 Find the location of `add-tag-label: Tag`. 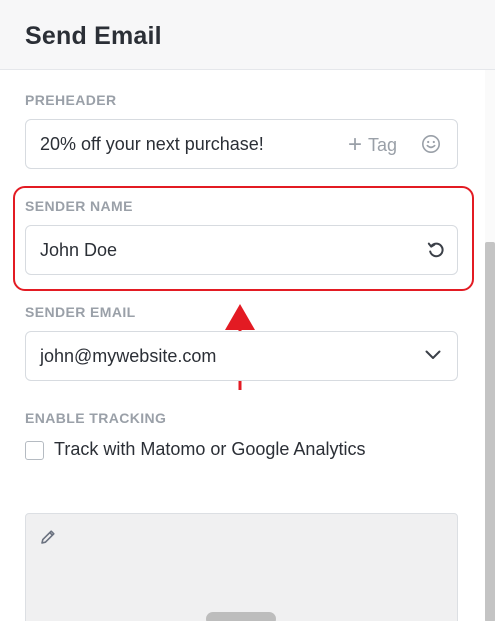

add-tag-label: Tag is located at coordinates (382, 144).